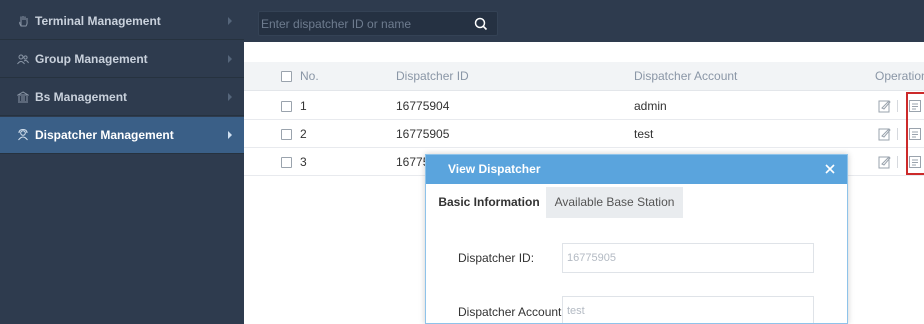 The width and height of the screenshot is (924, 324). What do you see at coordinates (584, 21) in the screenshot?
I see `top-bar` at bounding box center [584, 21].